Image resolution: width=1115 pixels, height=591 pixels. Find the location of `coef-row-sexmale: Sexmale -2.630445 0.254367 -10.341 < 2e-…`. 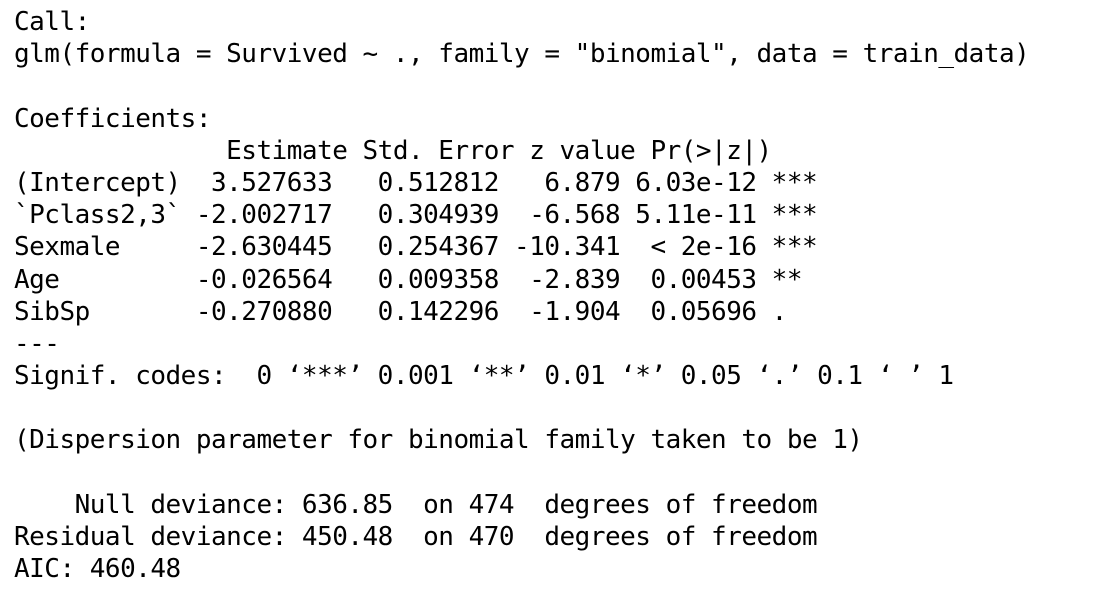

coef-row-sexmale: Sexmale -2.630445 0.254367 -10.341 < 2e-… is located at coordinates (416, 247).